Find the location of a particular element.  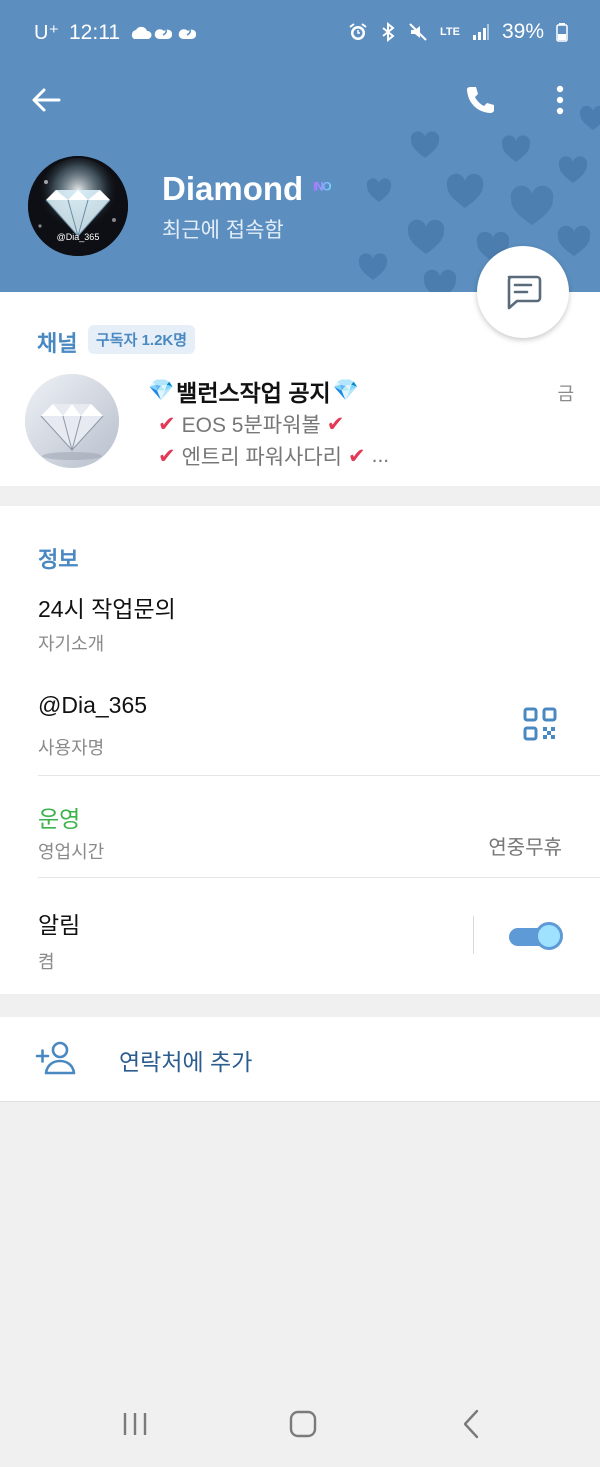

alarm-icon is located at coordinates (358, 31).